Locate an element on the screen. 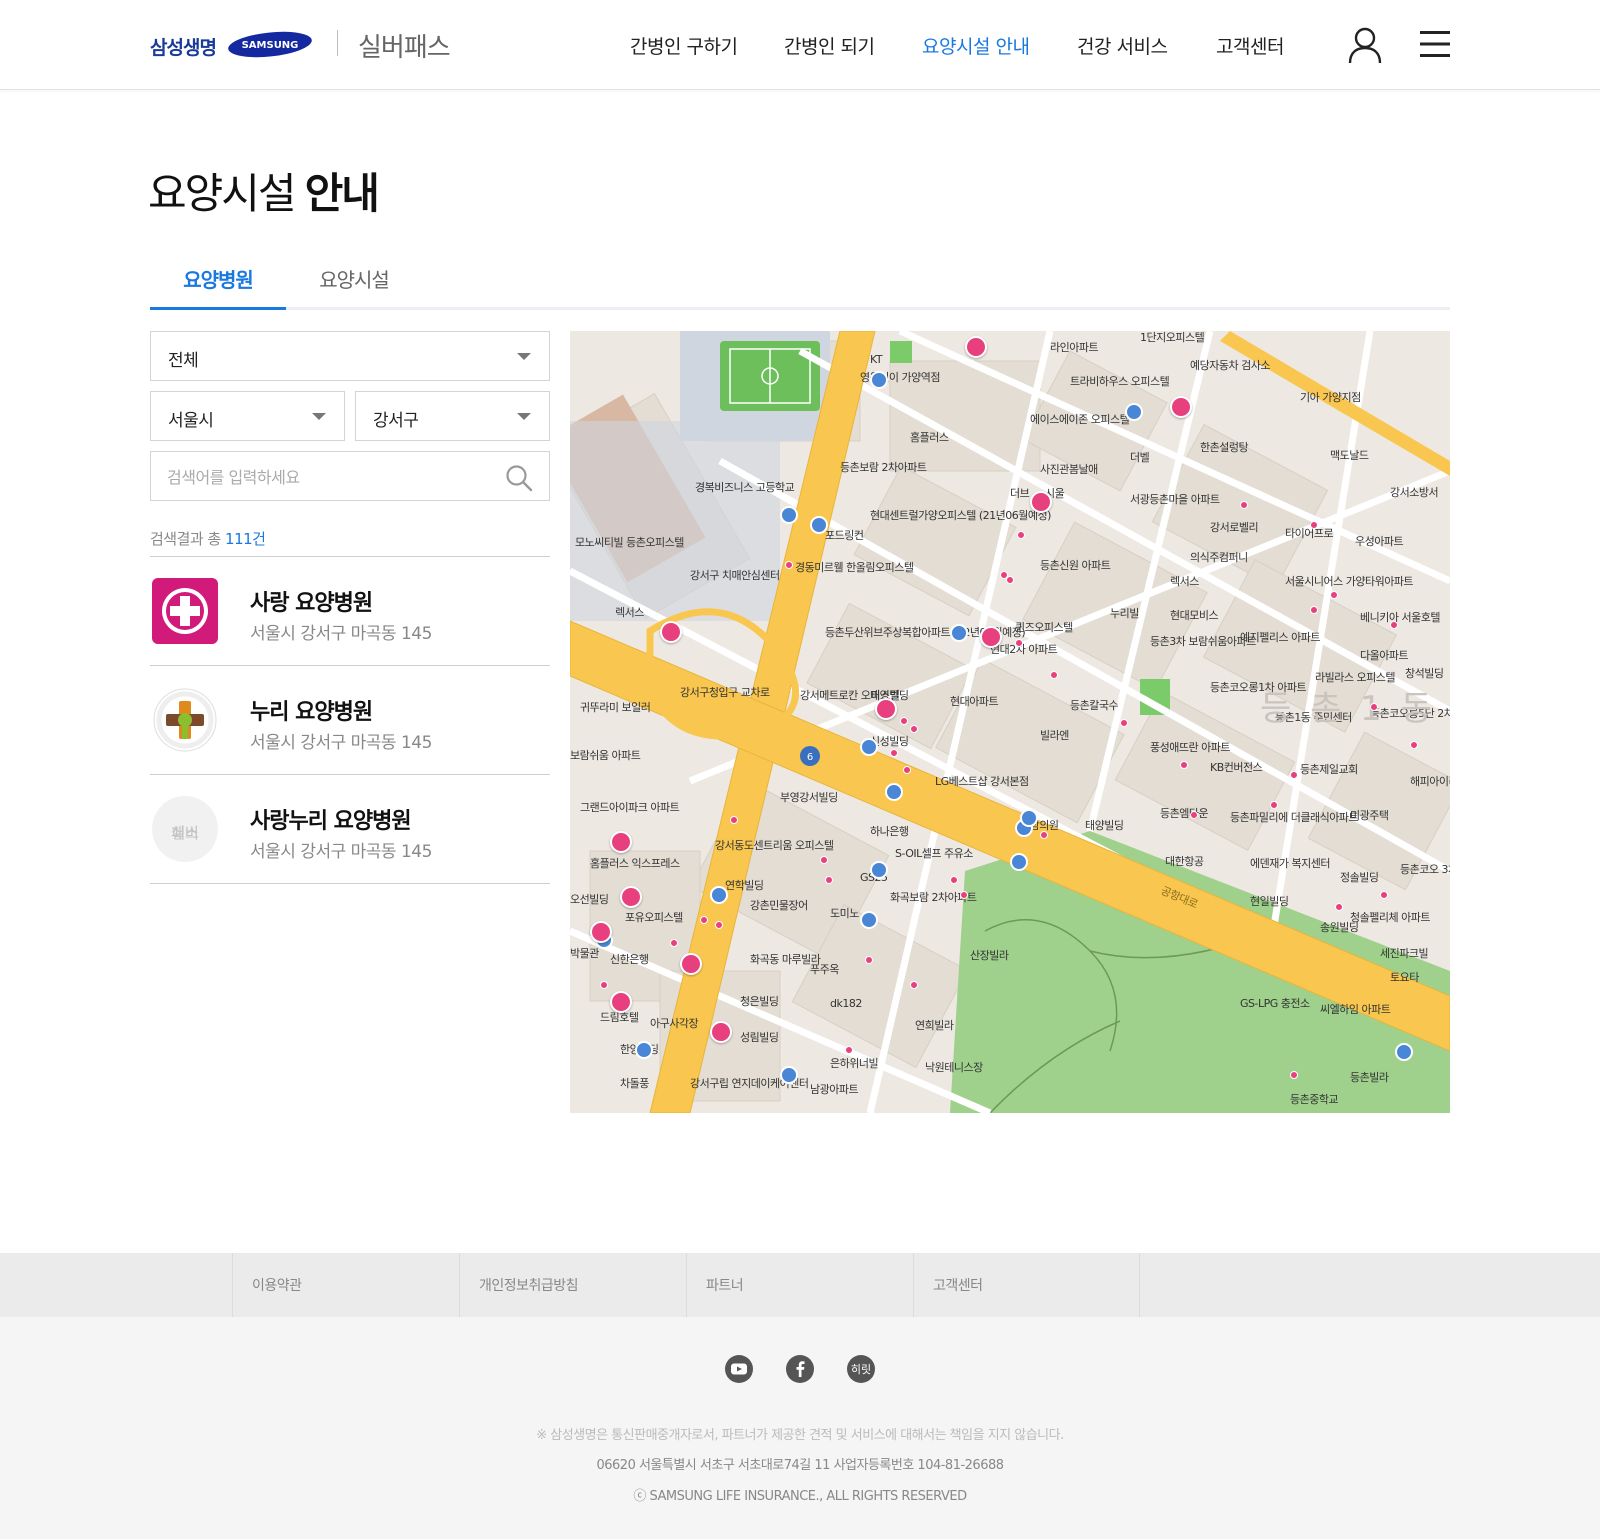 This screenshot has width=1600, height=1539. footer-link-customer-center: 고객센터 is located at coordinates (1026, 1285).